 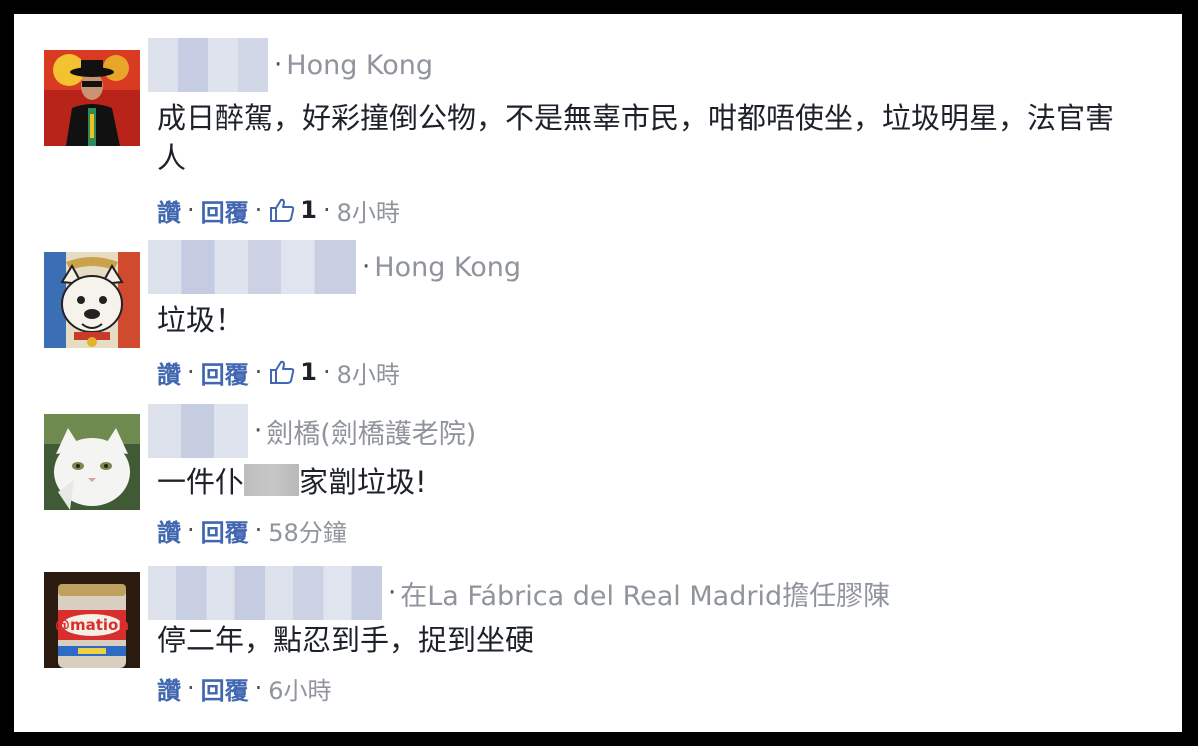 I want to click on avatar: @mation, so click(x=92, y=620).